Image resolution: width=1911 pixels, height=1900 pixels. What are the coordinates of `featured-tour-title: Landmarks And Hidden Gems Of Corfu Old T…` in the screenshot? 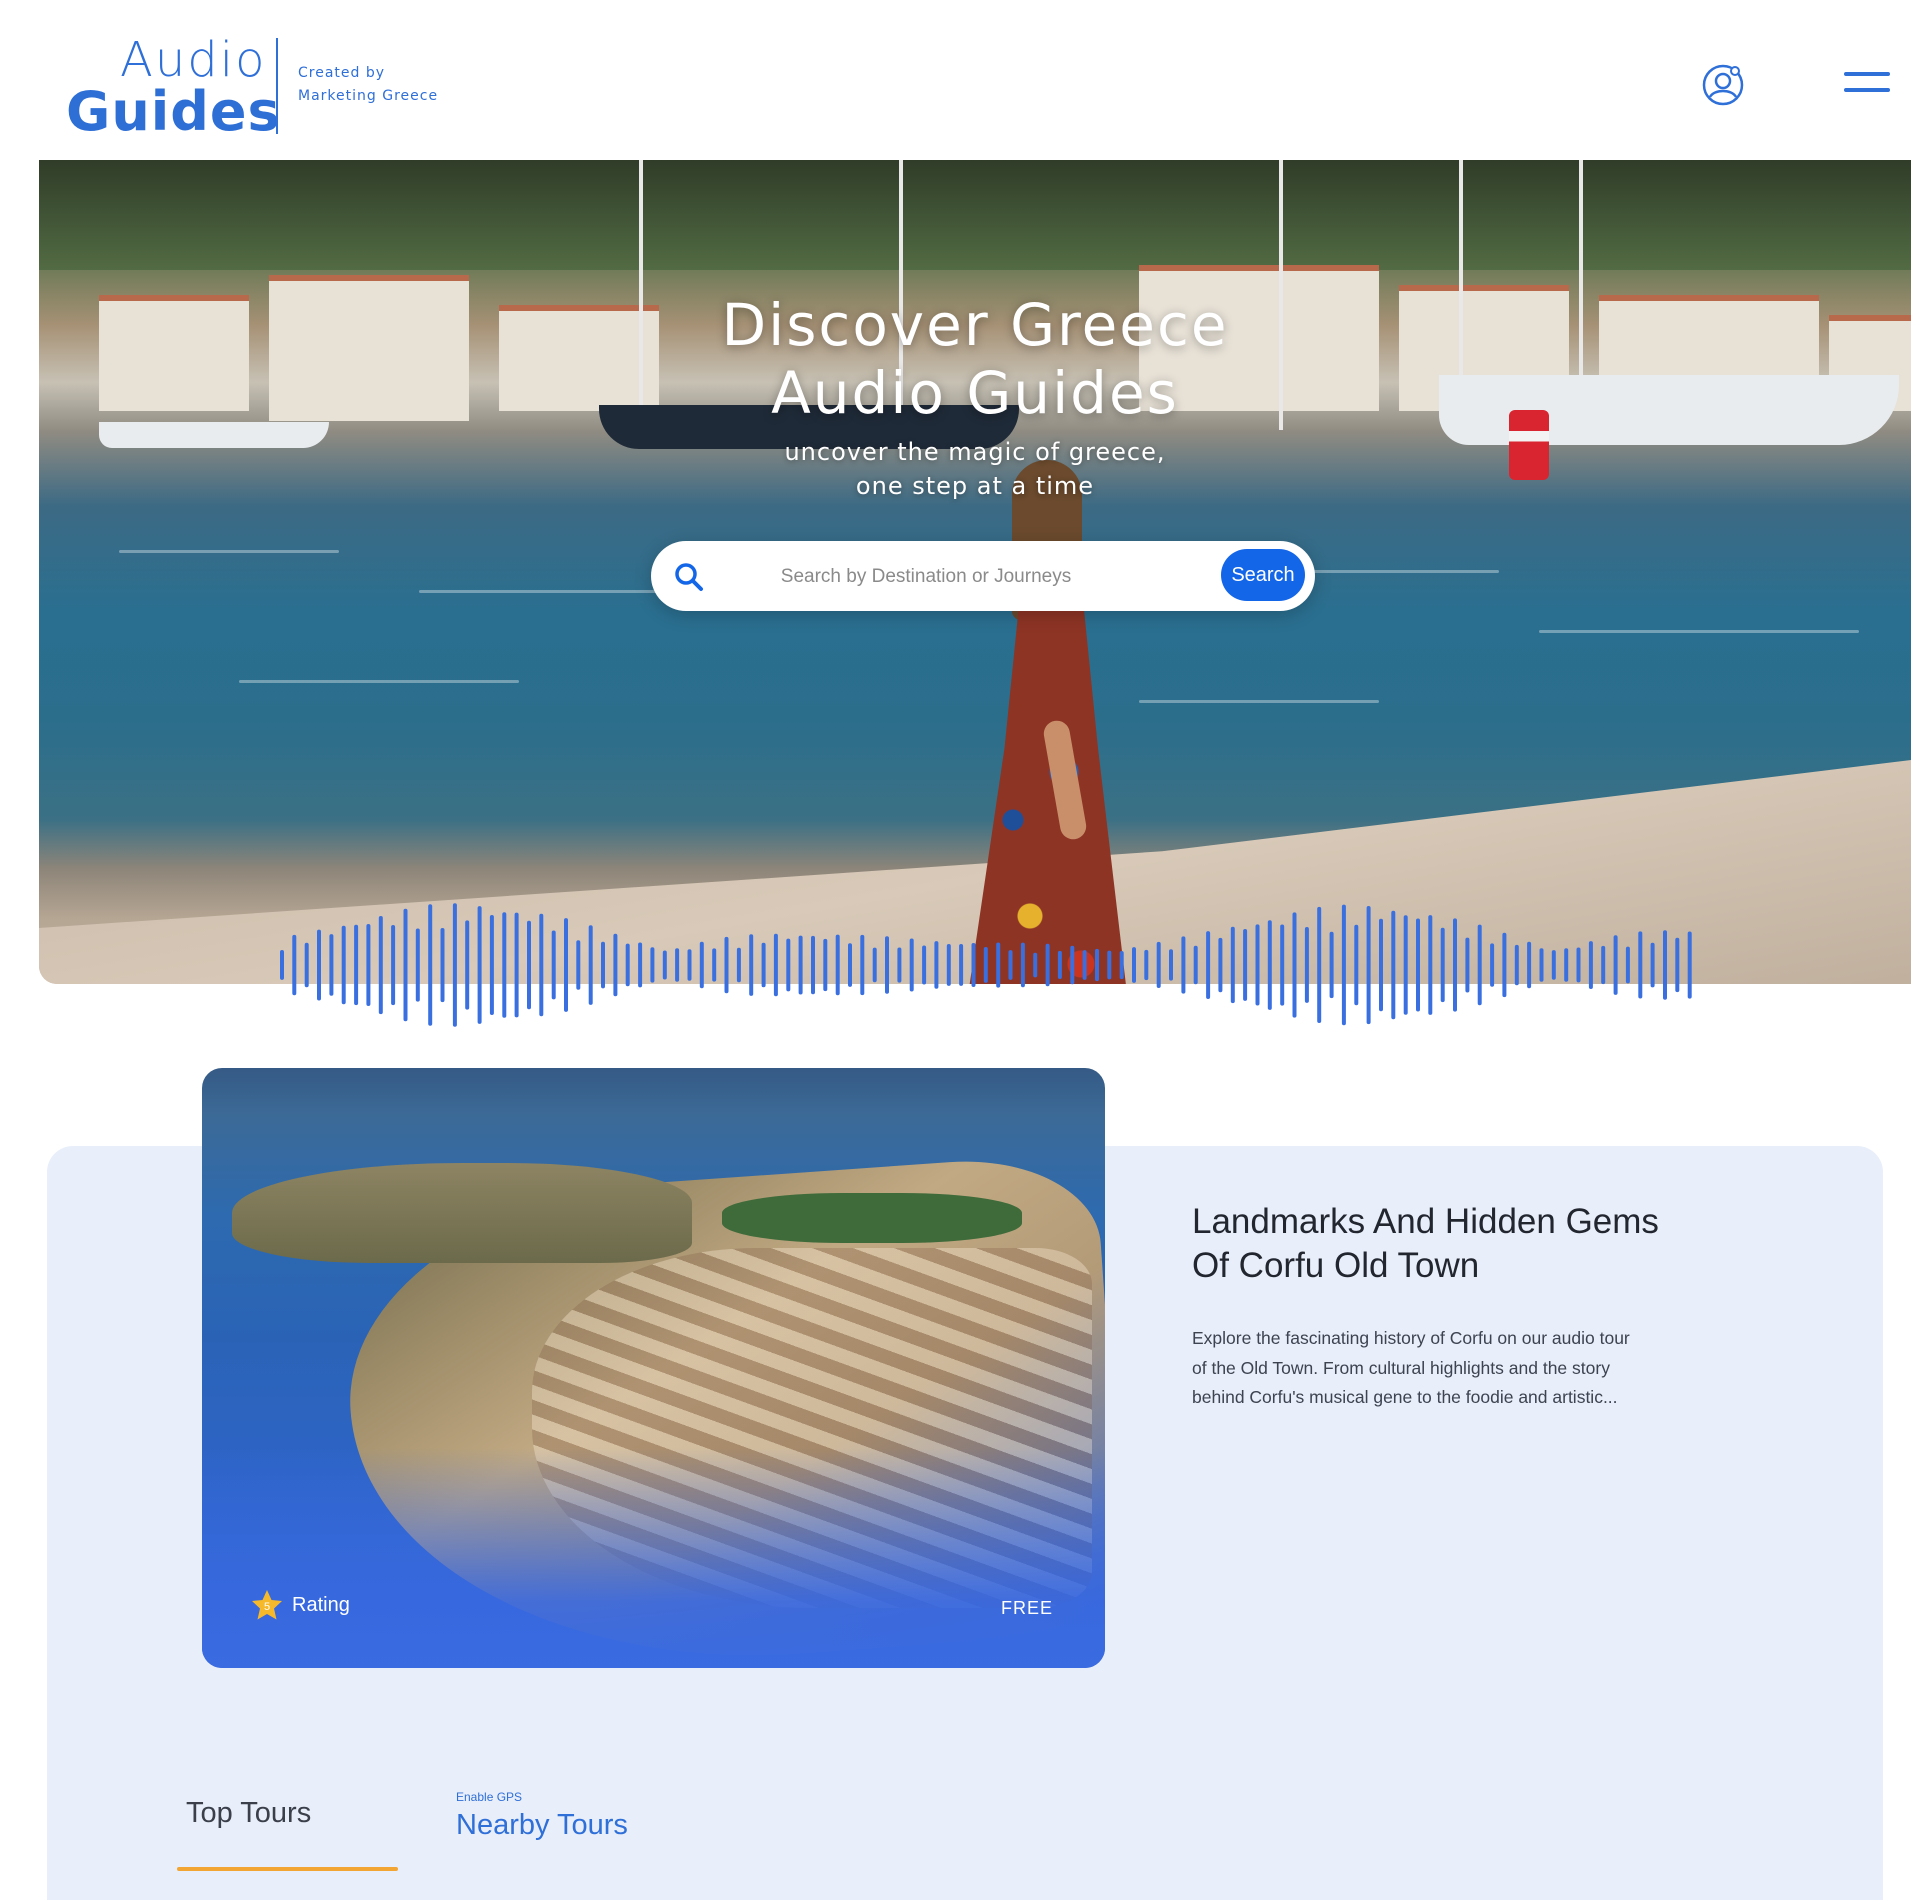 It's located at (1472, 1244).